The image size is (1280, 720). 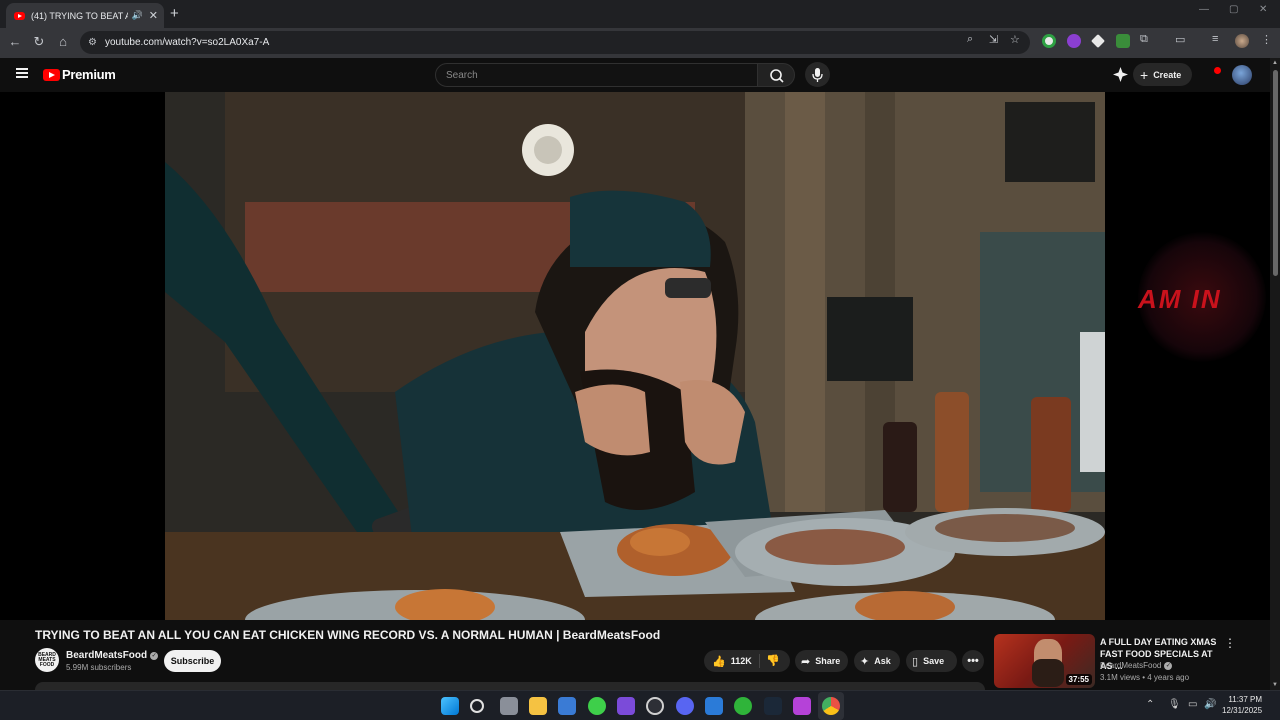 What do you see at coordinates (555, 42) in the screenshot?
I see `address-bar: ⚙ youtube.com/watch?v=so2LA0Xa7-A` at bounding box center [555, 42].